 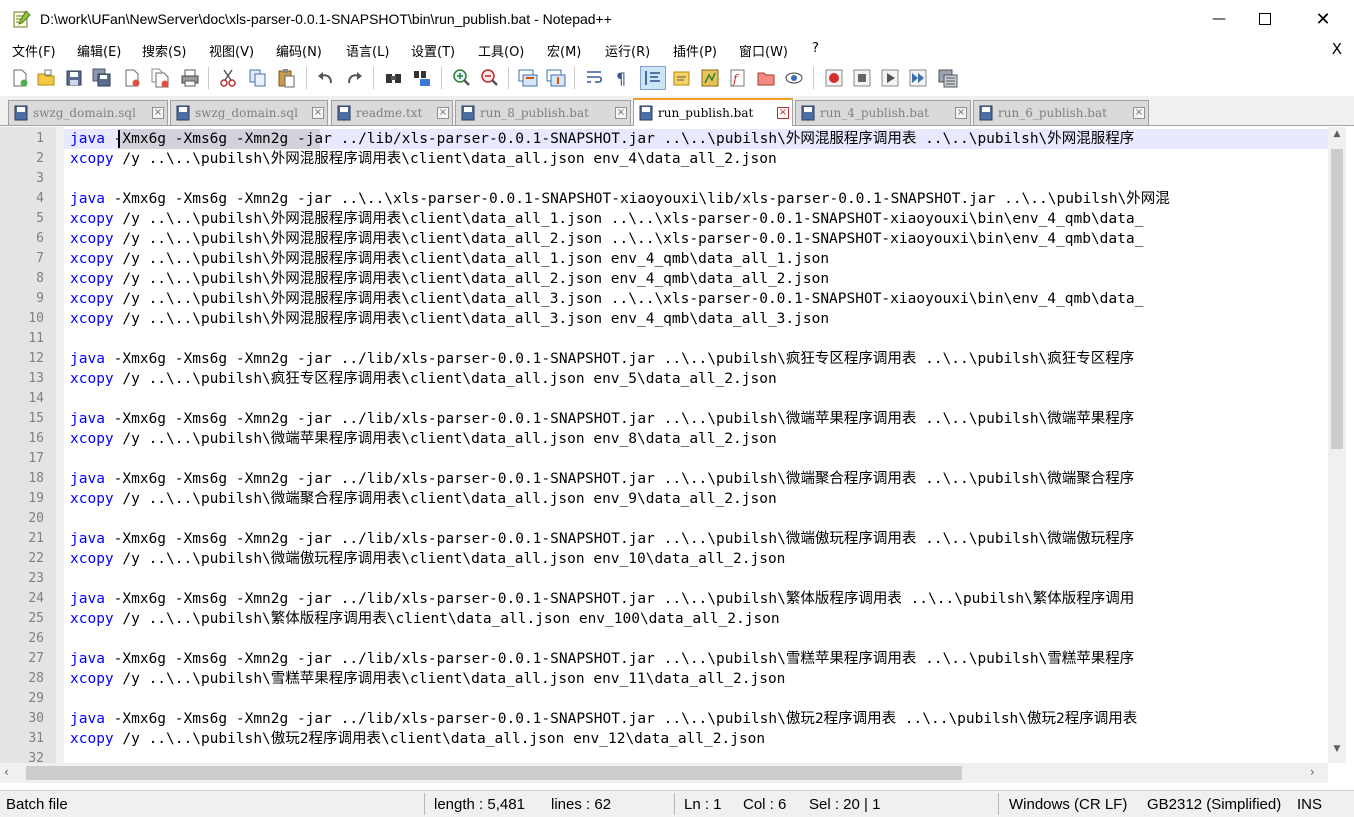 What do you see at coordinates (190, 78) in the screenshot?
I see `print-icon` at bounding box center [190, 78].